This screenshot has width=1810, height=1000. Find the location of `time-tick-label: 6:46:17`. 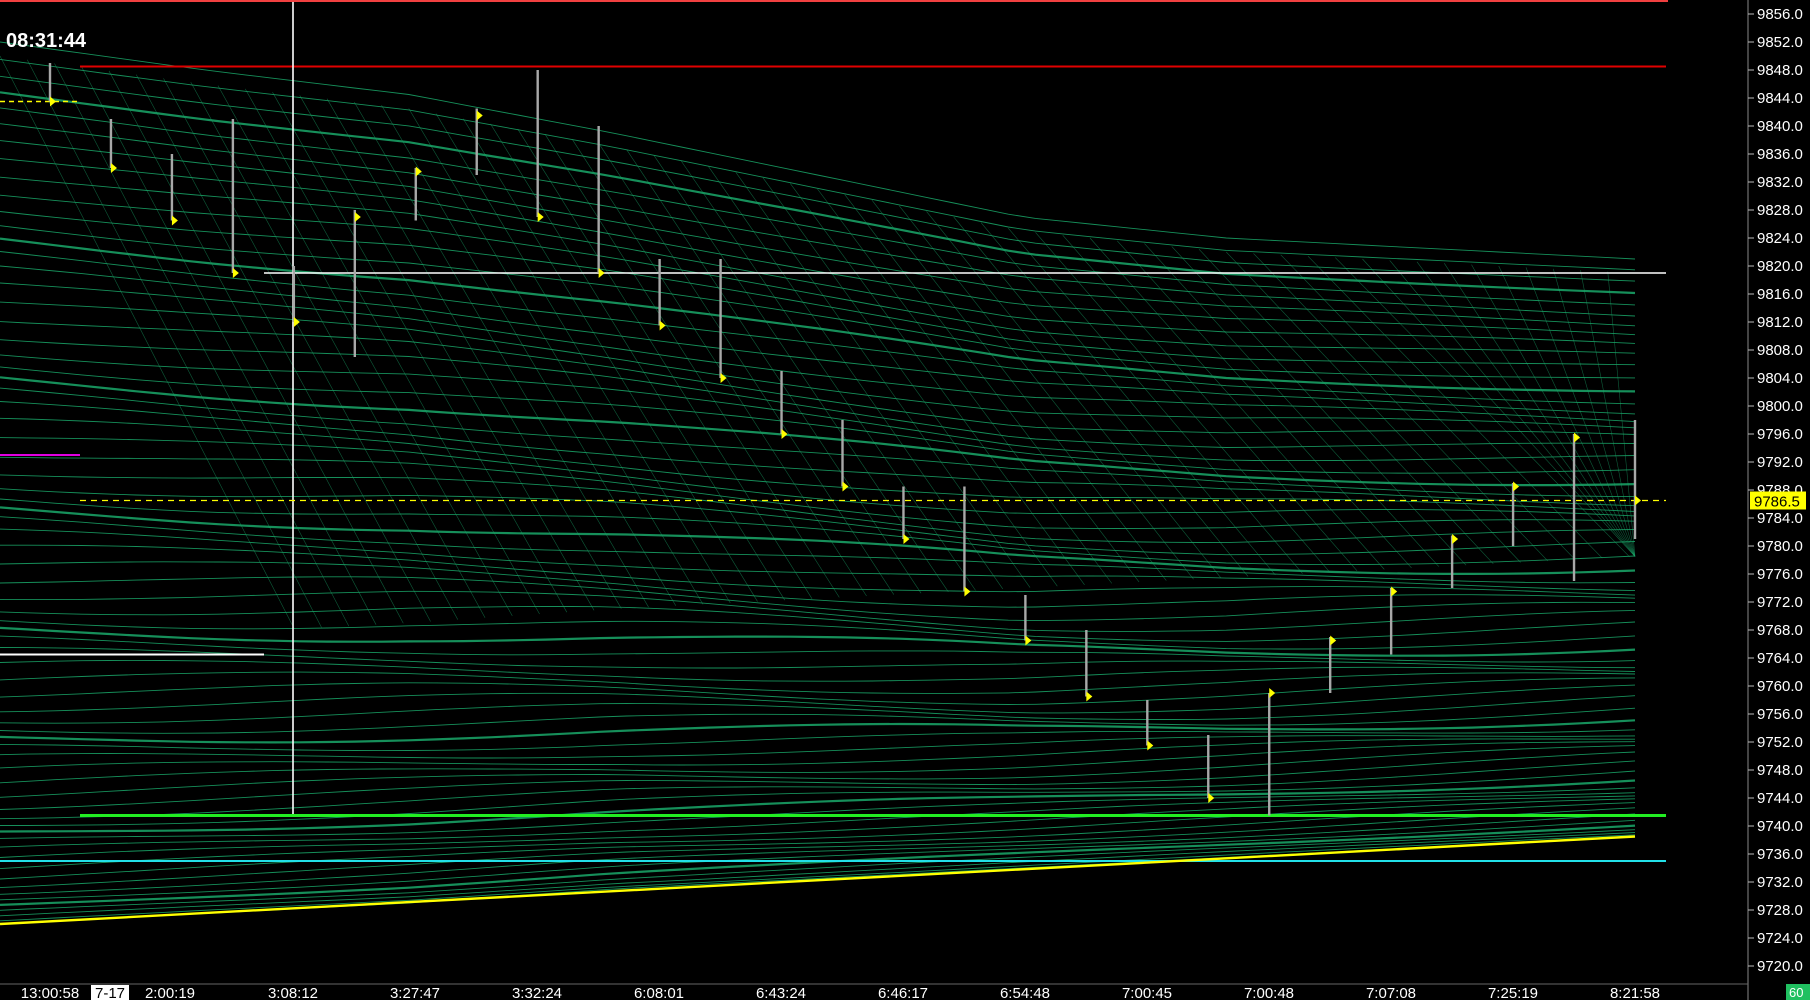

time-tick-label: 6:46:17 is located at coordinates (903, 992).